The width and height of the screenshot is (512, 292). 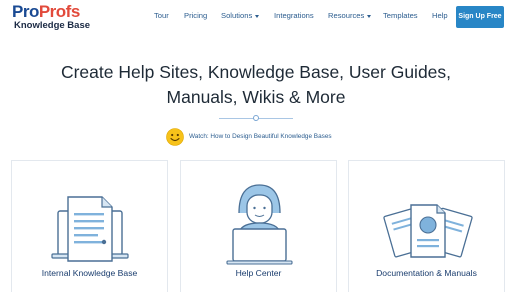 What do you see at coordinates (25, 11) in the screenshot?
I see `logo-pro-text: Pro` at bounding box center [25, 11].